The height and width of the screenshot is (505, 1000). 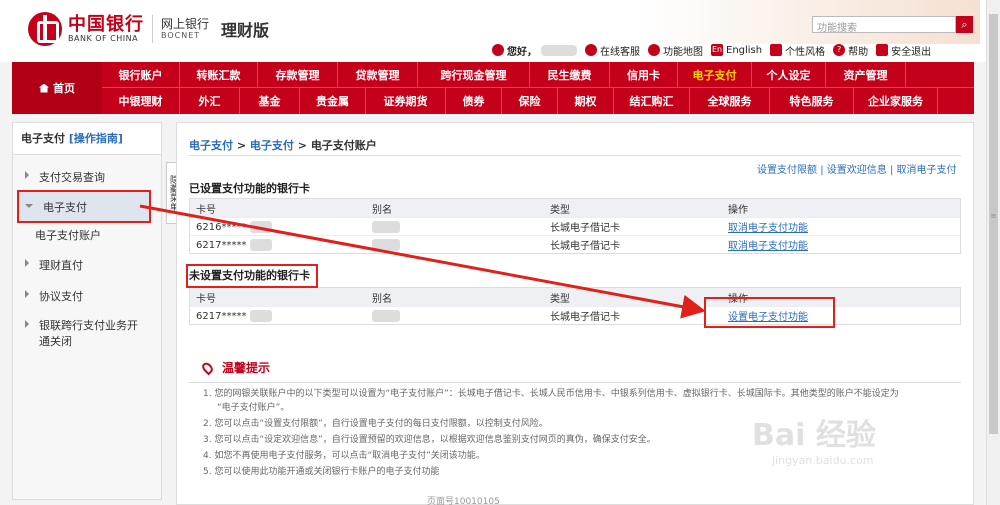 I want to click on nav-item: 存款管理, so click(x=298, y=74).